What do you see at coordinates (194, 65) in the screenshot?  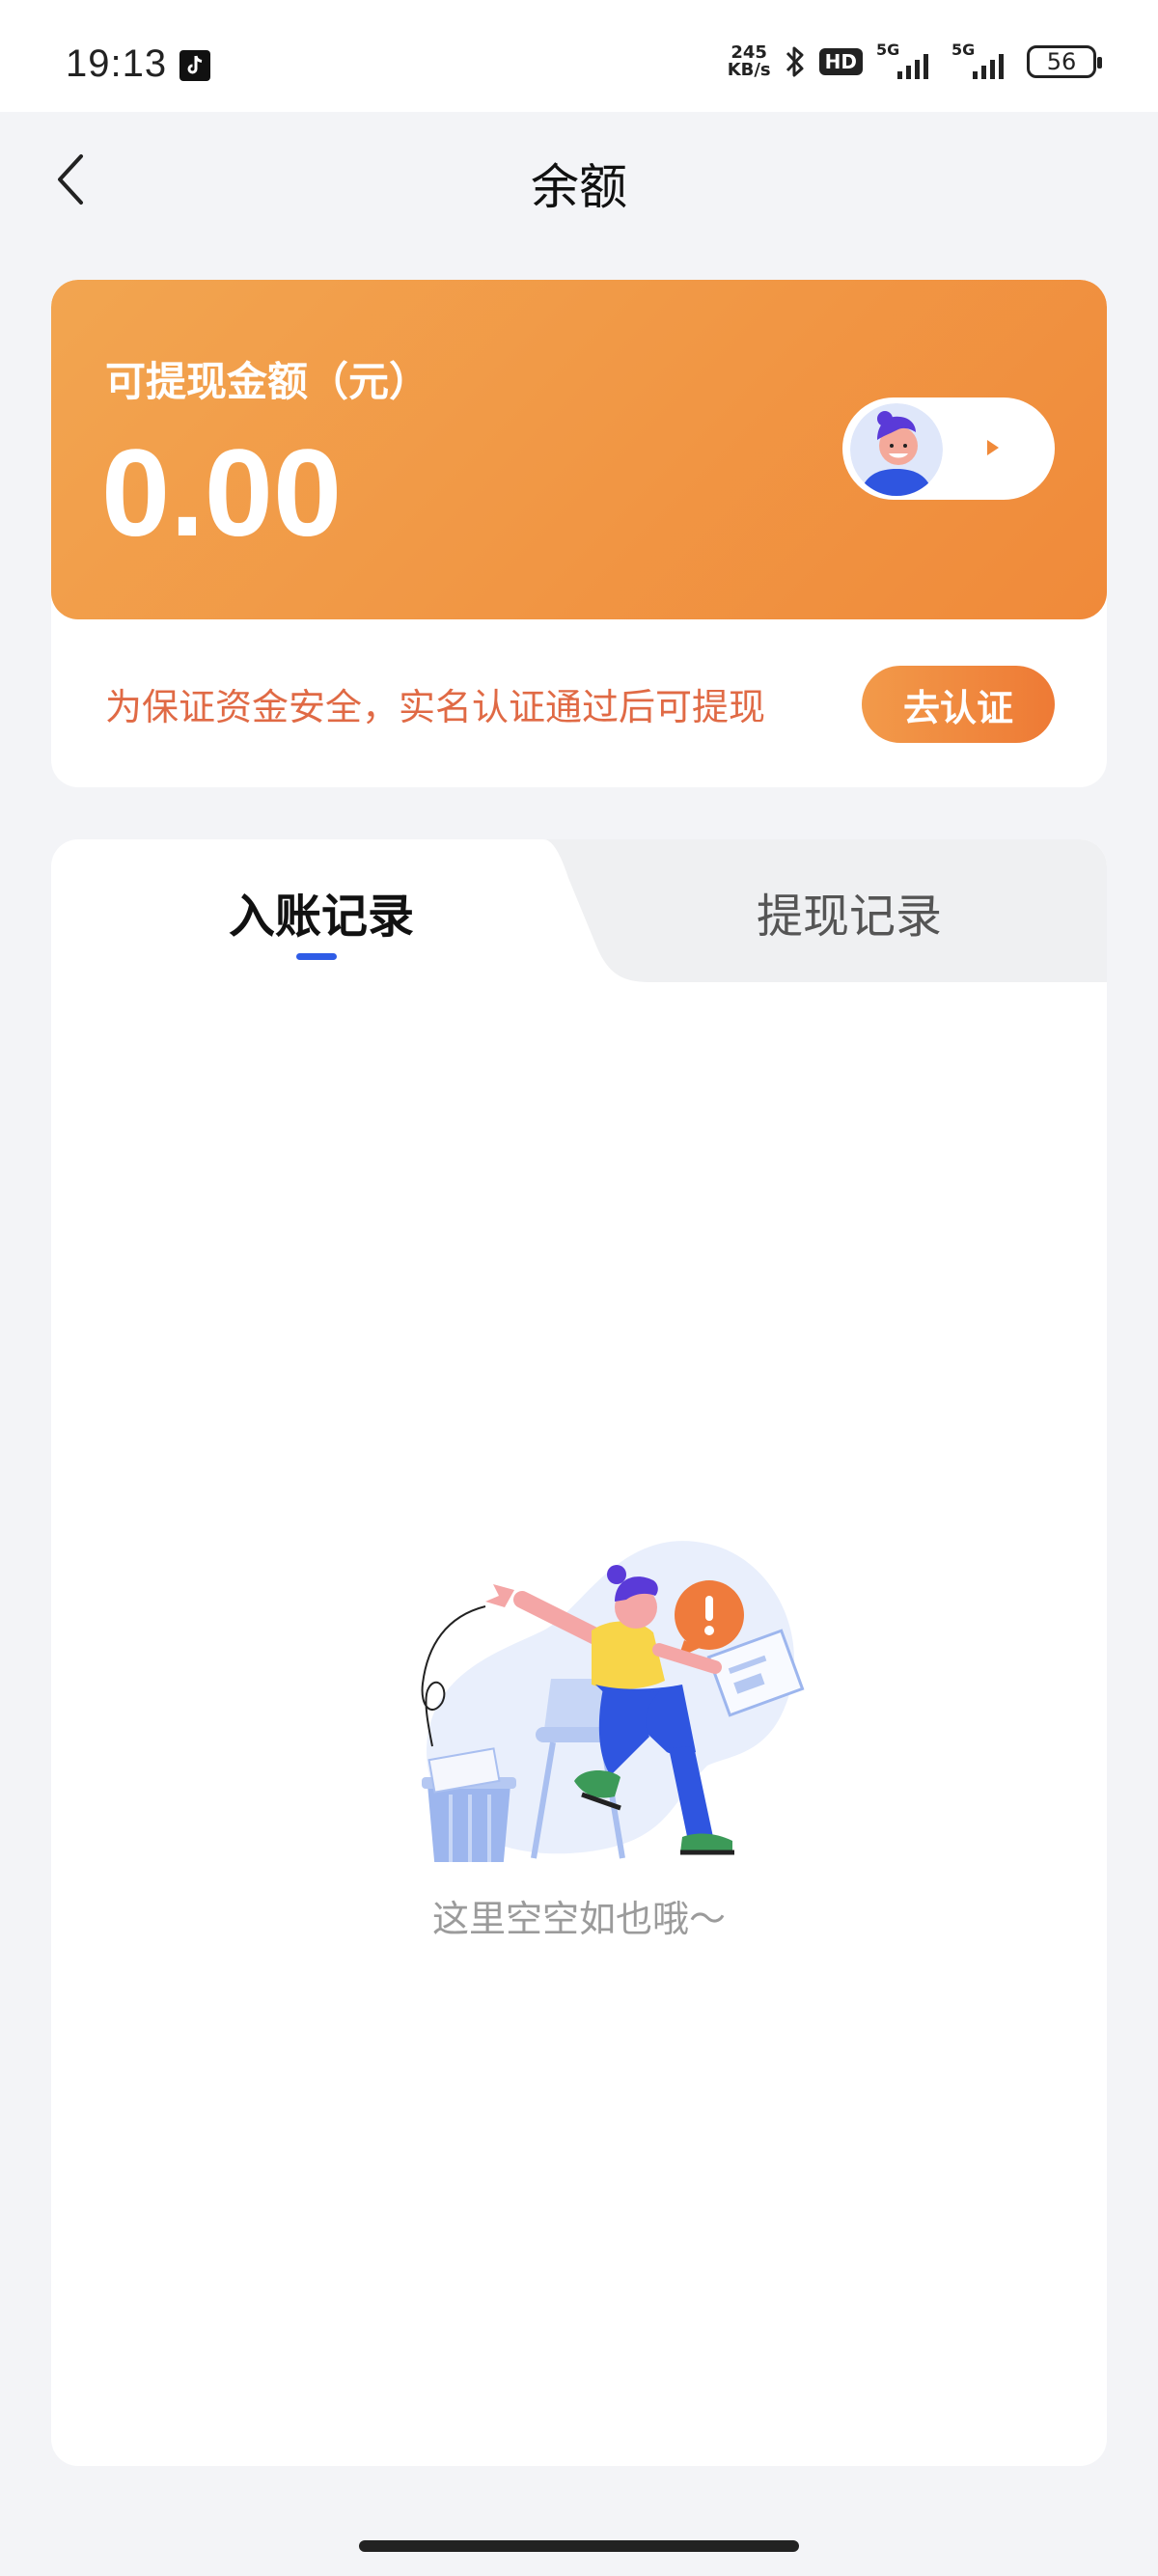 I see `tiktok-icon` at bounding box center [194, 65].